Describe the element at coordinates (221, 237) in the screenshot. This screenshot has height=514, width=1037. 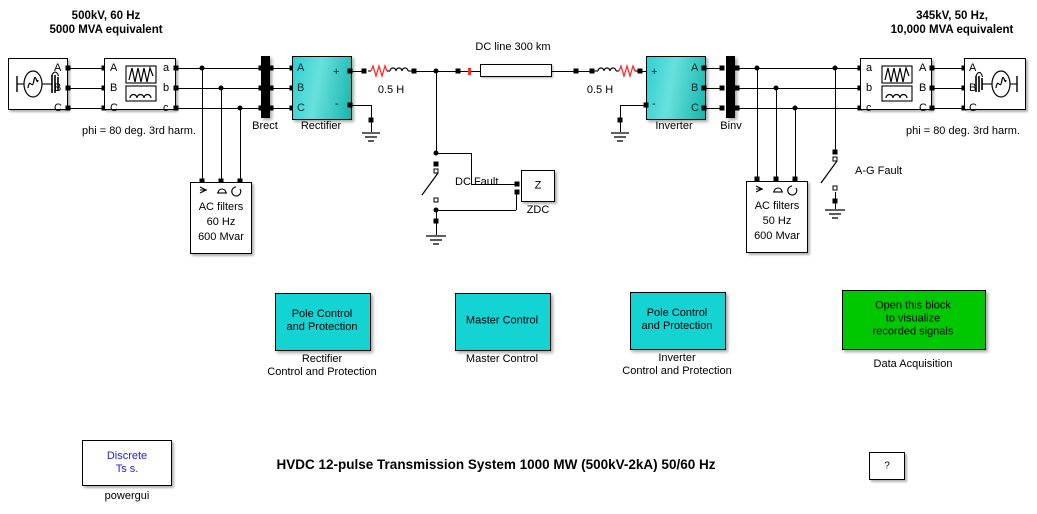
I see `left-ac-filter-line3: 600 Mvar` at that location.